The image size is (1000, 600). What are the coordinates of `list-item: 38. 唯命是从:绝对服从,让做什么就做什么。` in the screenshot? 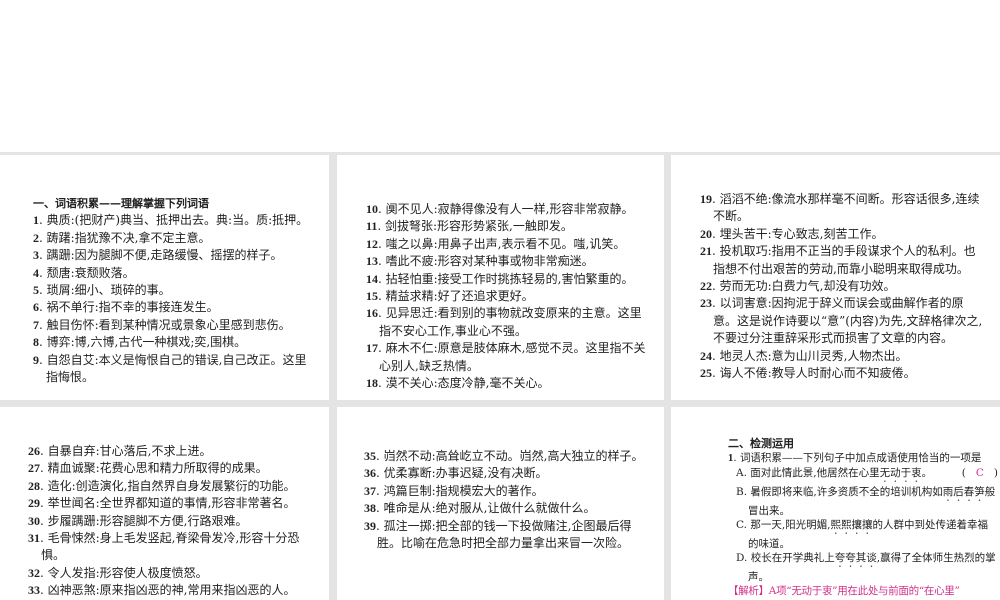 It's located at (509, 508).